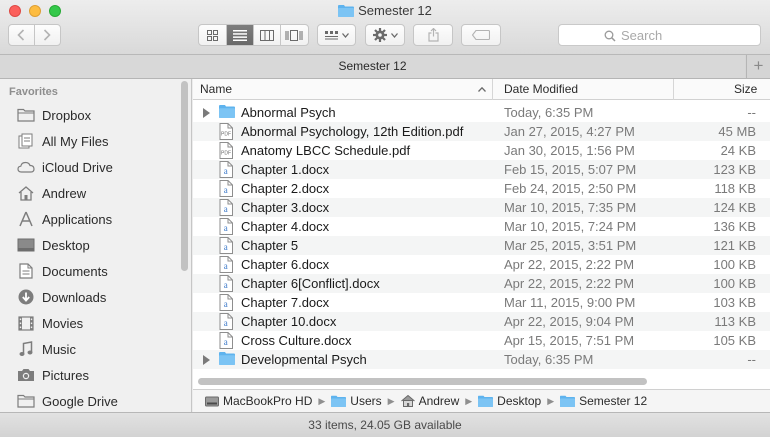 This screenshot has width=770, height=437. I want to click on file-size: --, so click(751, 112).